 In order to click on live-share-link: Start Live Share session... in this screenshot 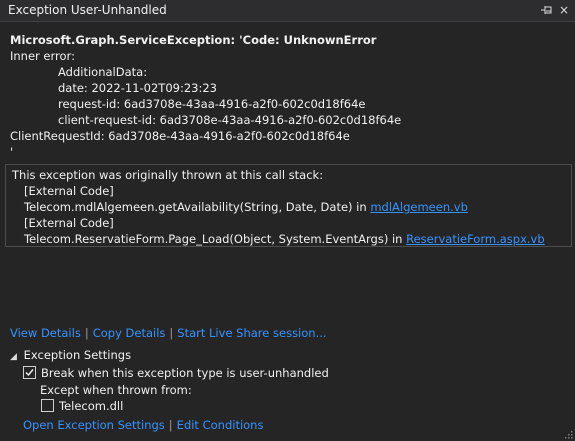, I will do `click(251, 333)`.